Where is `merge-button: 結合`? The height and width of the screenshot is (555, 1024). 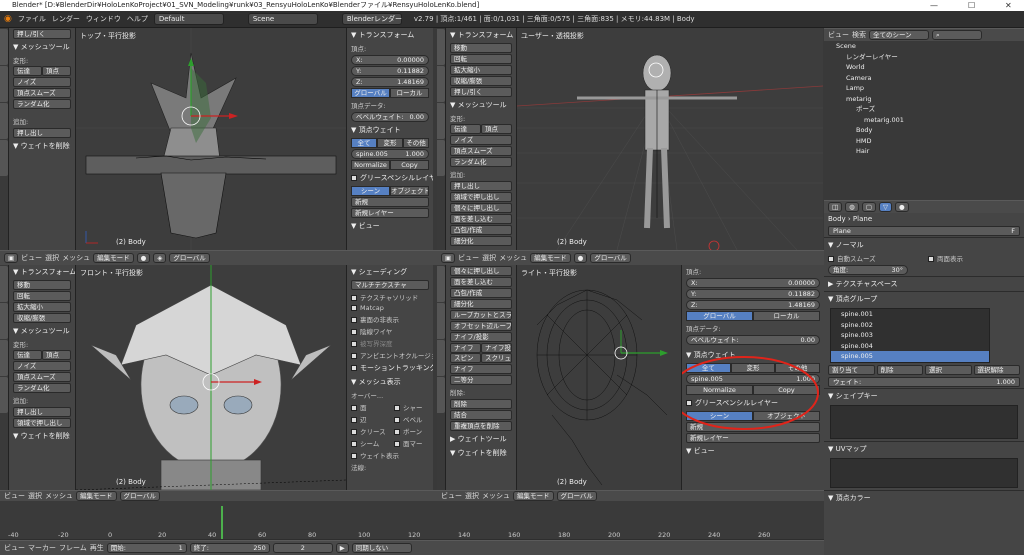 merge-button: 結合 is located at coordinates (481, 415).